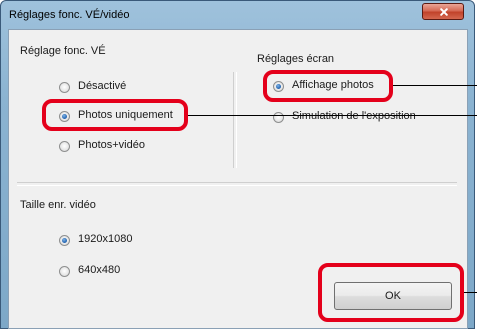 The image size is (477, 336). What do you see at coordinates (63, 51) in the screenshot?
I see `live-view-heading: Réglage fonc. VÉ` at bounding box center [63, 51].